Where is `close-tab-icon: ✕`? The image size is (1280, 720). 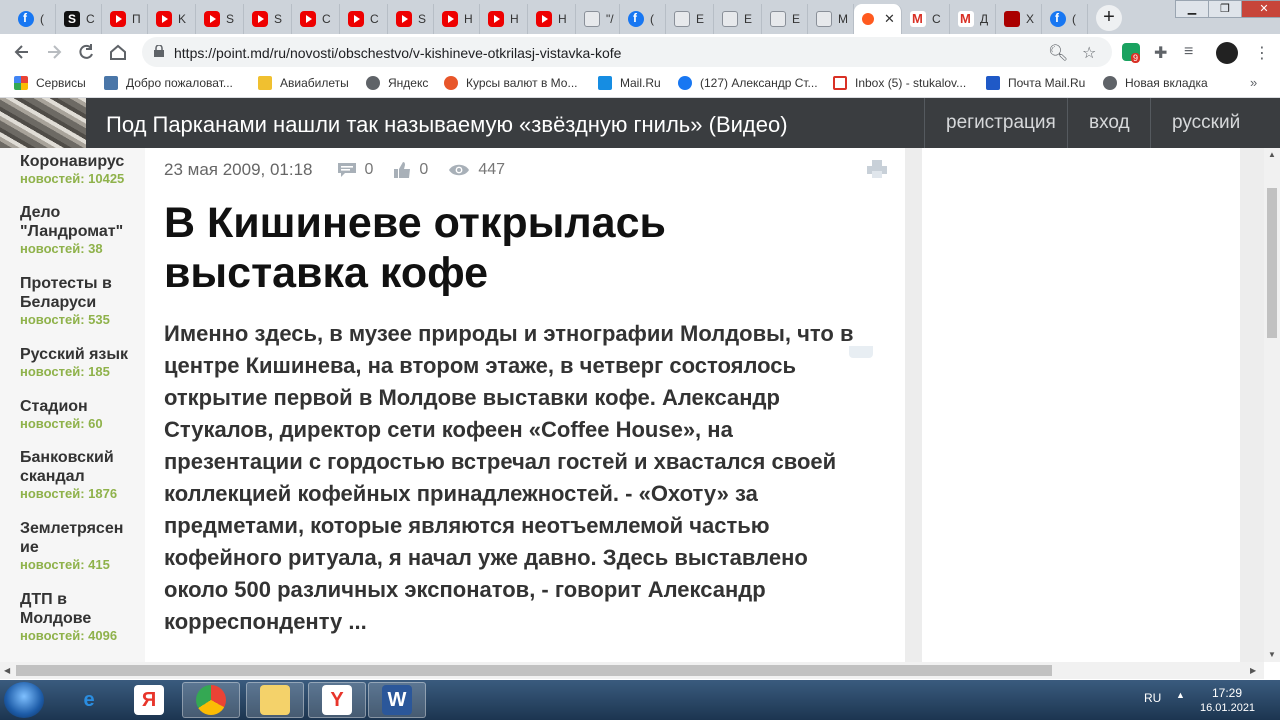
close-tab-icon: ✕ is located at coordinates (889, 19).